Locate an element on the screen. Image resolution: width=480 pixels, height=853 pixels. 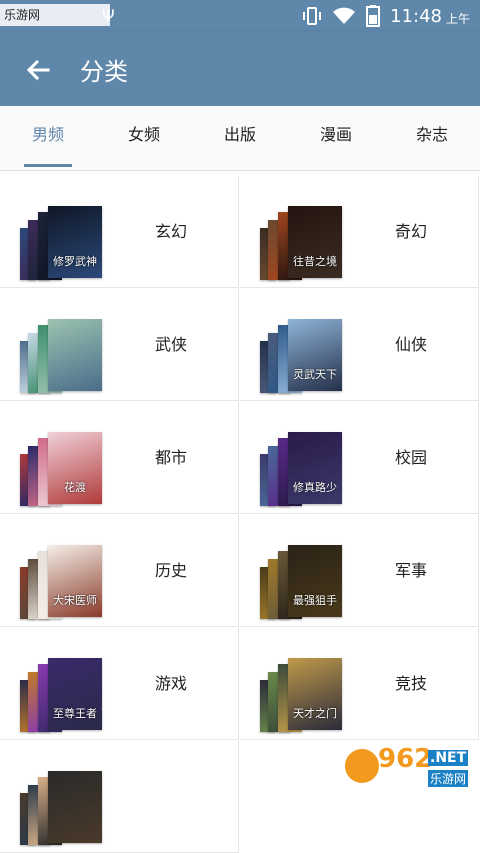
cover-title: 天才之门 is located at coordinates (315, 713).